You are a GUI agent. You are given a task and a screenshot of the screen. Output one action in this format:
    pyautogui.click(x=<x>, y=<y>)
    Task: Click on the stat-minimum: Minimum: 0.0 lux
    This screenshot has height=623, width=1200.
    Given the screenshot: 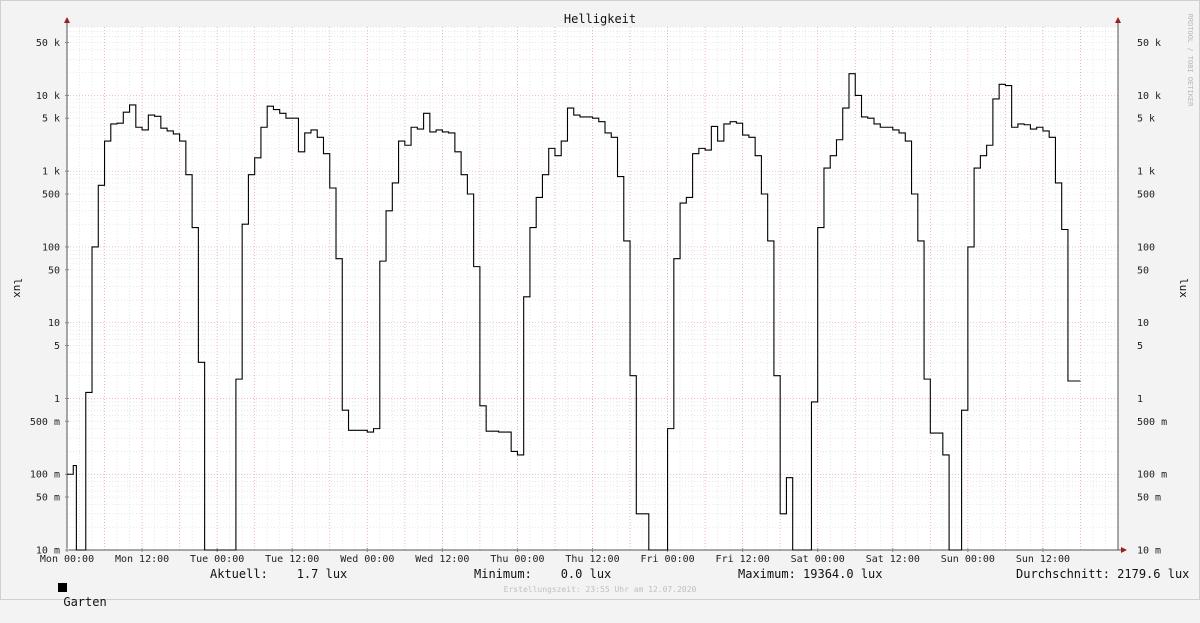 What is the action you would take?
    pyautogui.click(x=543, y=574)
    